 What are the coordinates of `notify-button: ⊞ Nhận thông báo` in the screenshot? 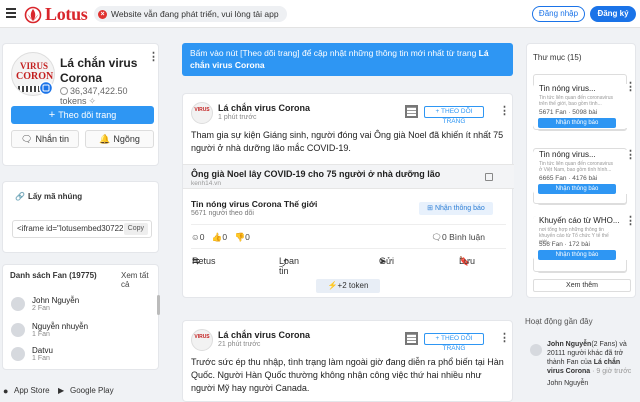 It's located at (456, 208).